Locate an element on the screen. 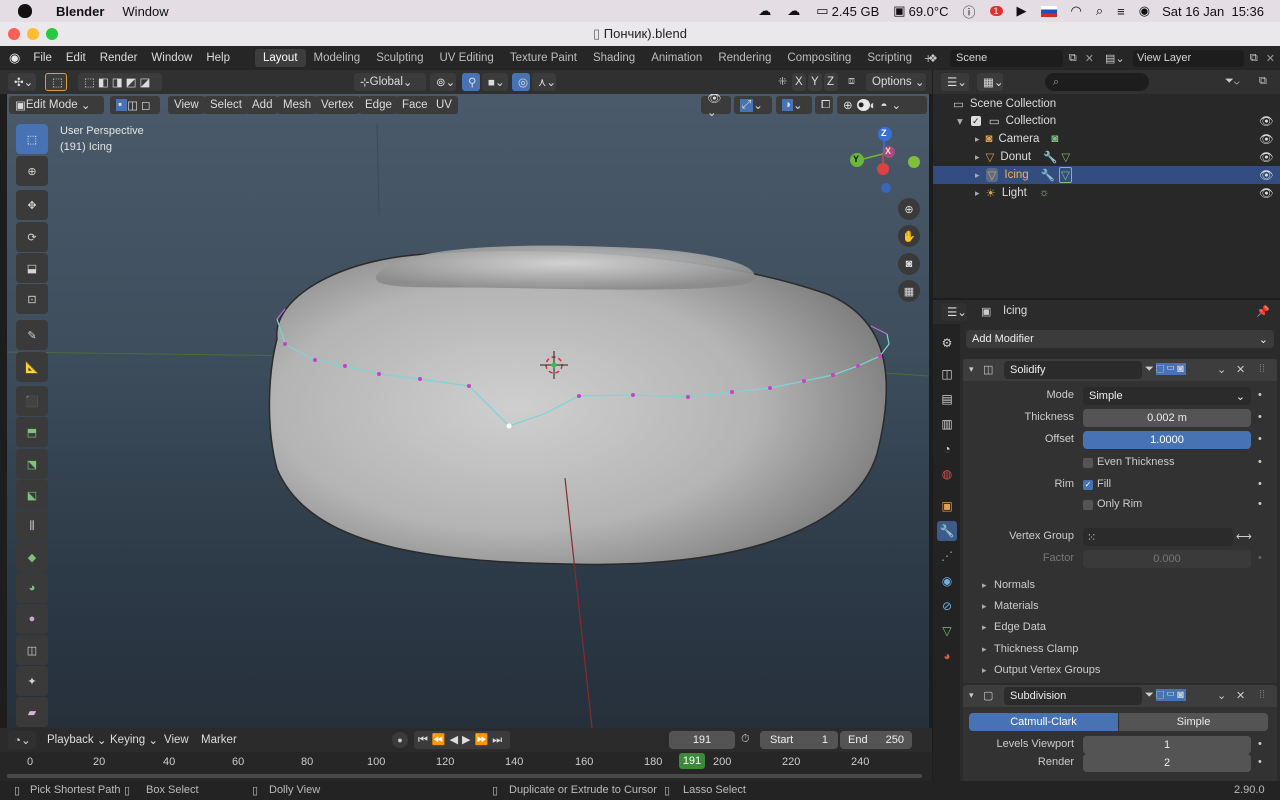 The width and height of the screenshot is (1280, 800). add-modifier-dropdown: Add Modifier ⌄ is located at coordinates (1120, 339).